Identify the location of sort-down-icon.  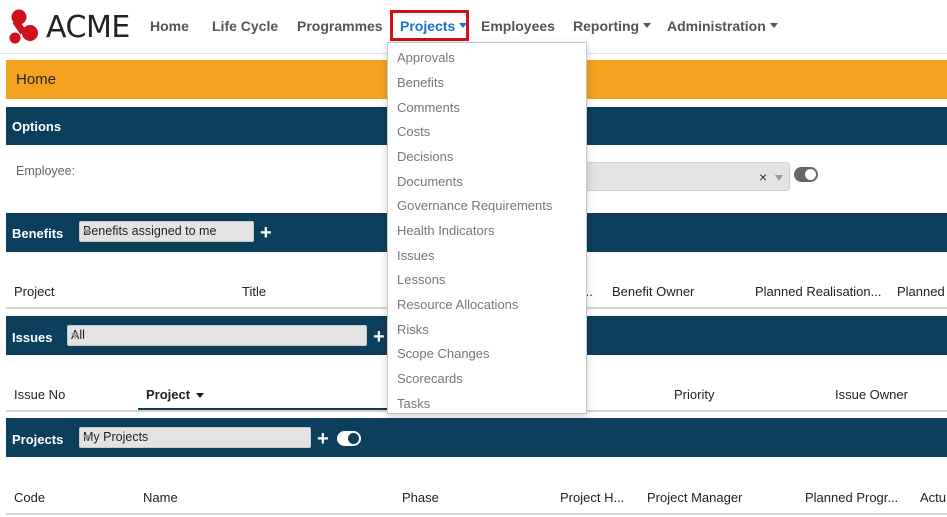
(200, 396).